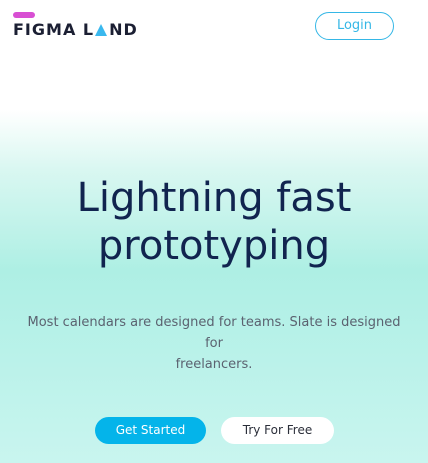  What do you see at coordinates (24, 15) in the screenshot?
I see `logo-mark-icon` at bounding box center [24, 15].